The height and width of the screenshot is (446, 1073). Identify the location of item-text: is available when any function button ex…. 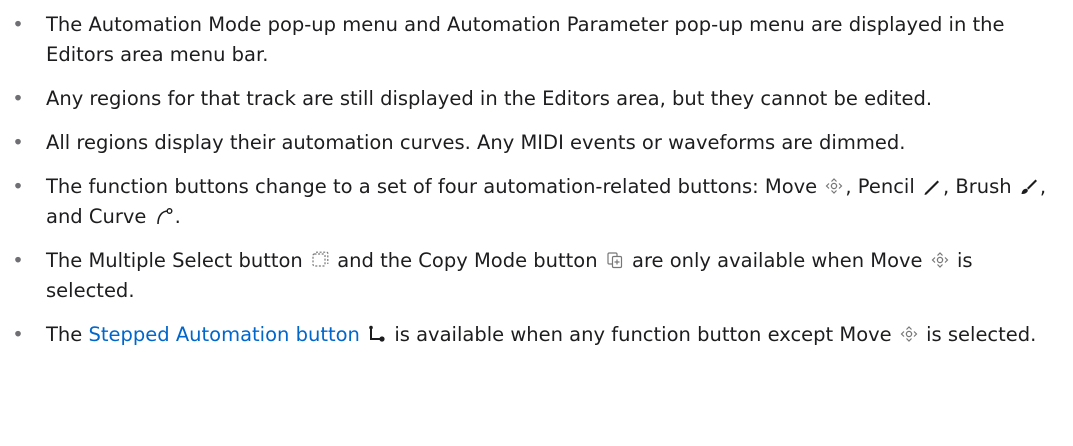
(643, 334).